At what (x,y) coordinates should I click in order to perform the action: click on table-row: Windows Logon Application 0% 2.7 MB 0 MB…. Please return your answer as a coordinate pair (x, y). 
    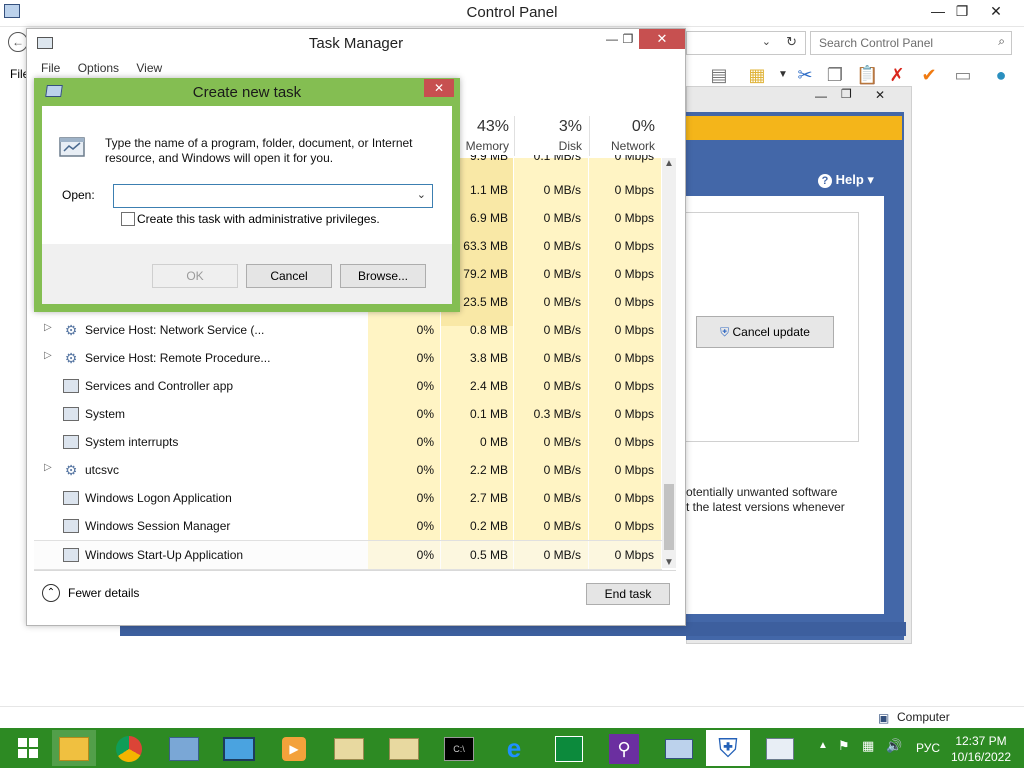
    Looking at the image, I should click on (348, 498).